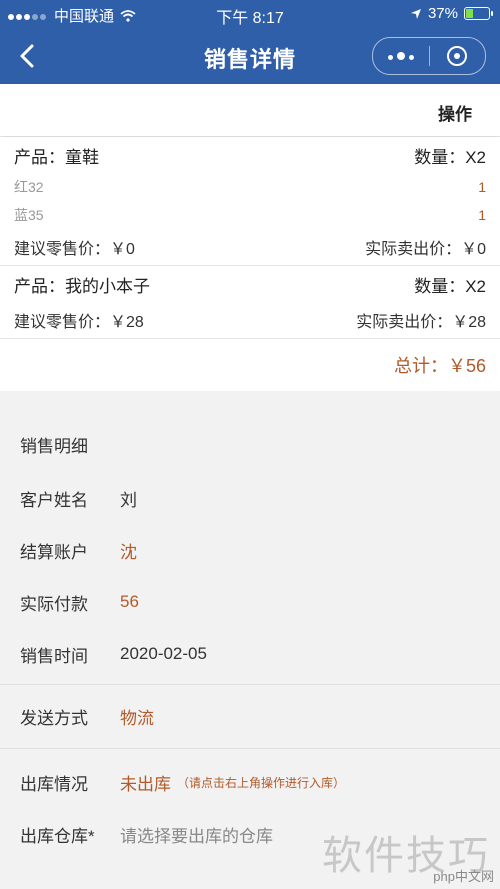 The image size is (500, 889). What do you see at coordinates (425, 249) in the screenshot?
I see `actual-price: 实际卖出价：￥0` at bounding box center [425, 249].